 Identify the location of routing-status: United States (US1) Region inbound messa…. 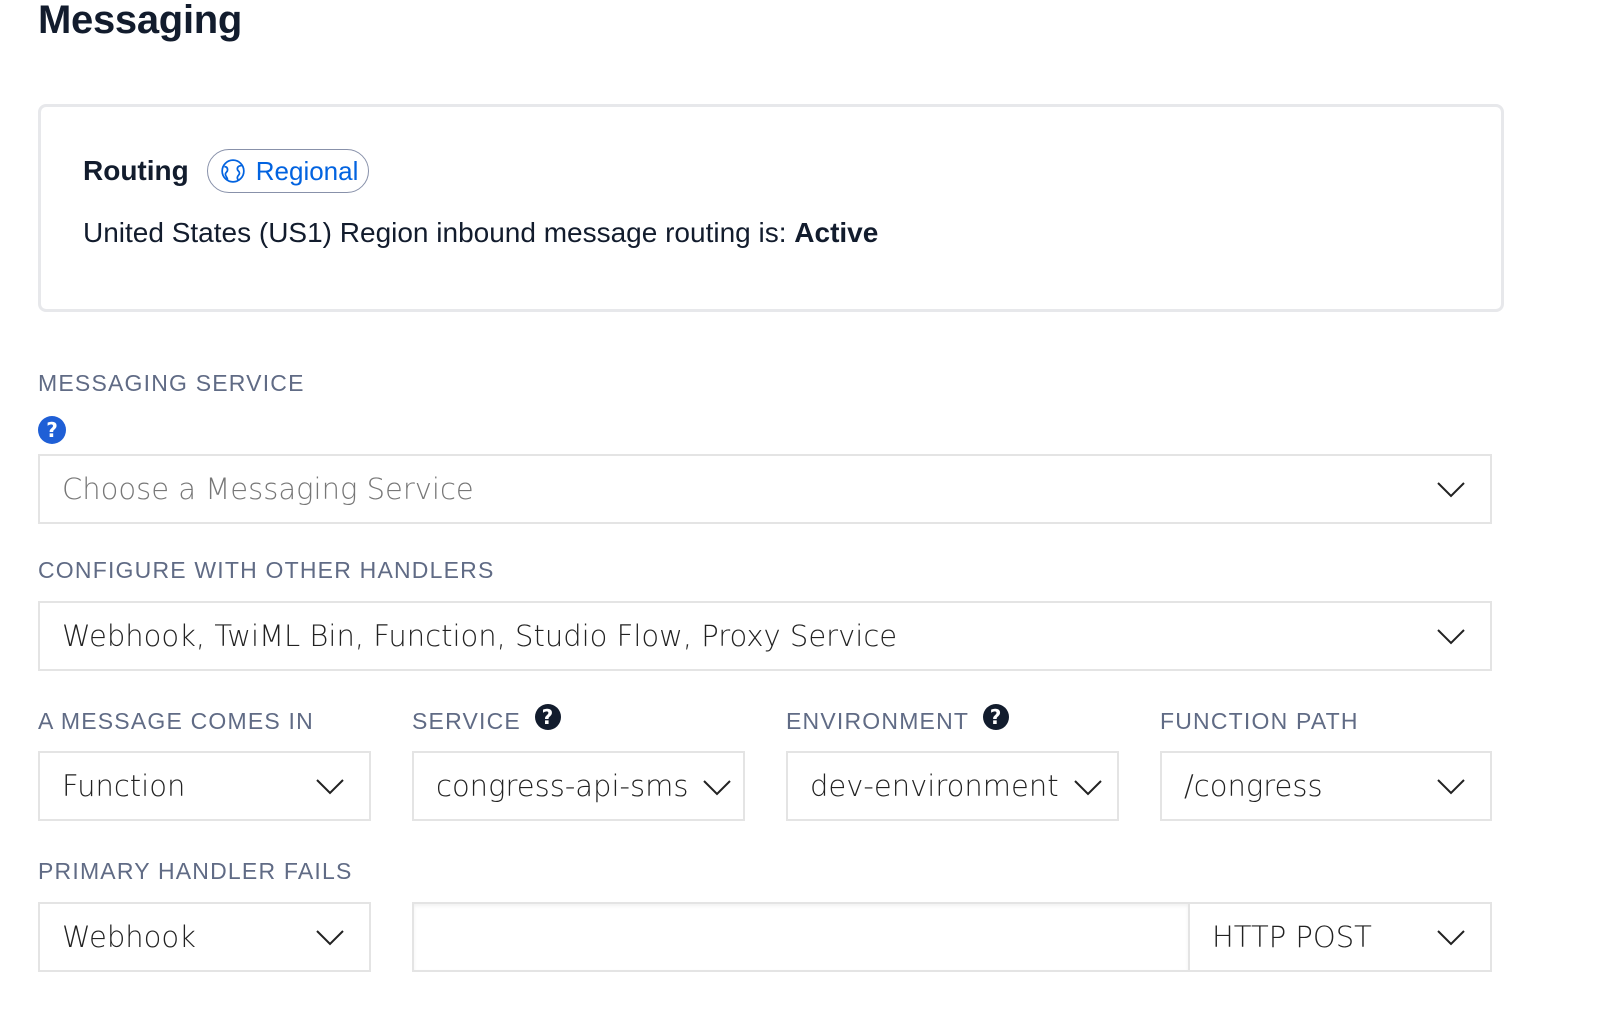
(480, 233).